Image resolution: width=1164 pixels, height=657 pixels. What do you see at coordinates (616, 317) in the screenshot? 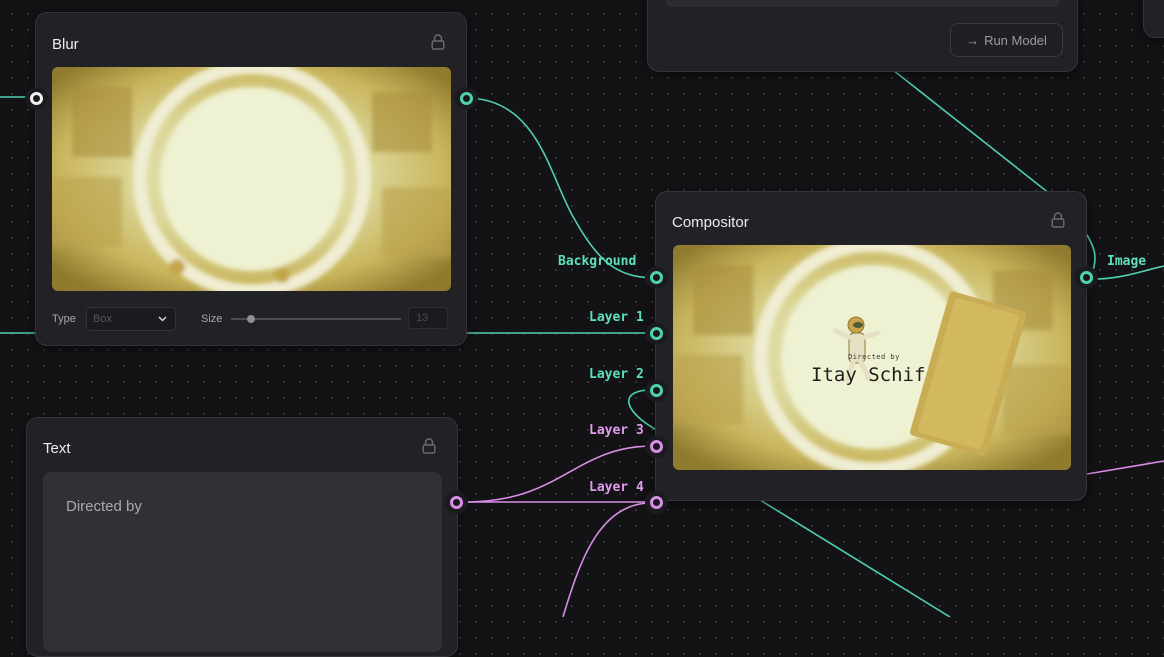
I see `port-label-layer1: Layer 1` at bounding box center [616, 317].